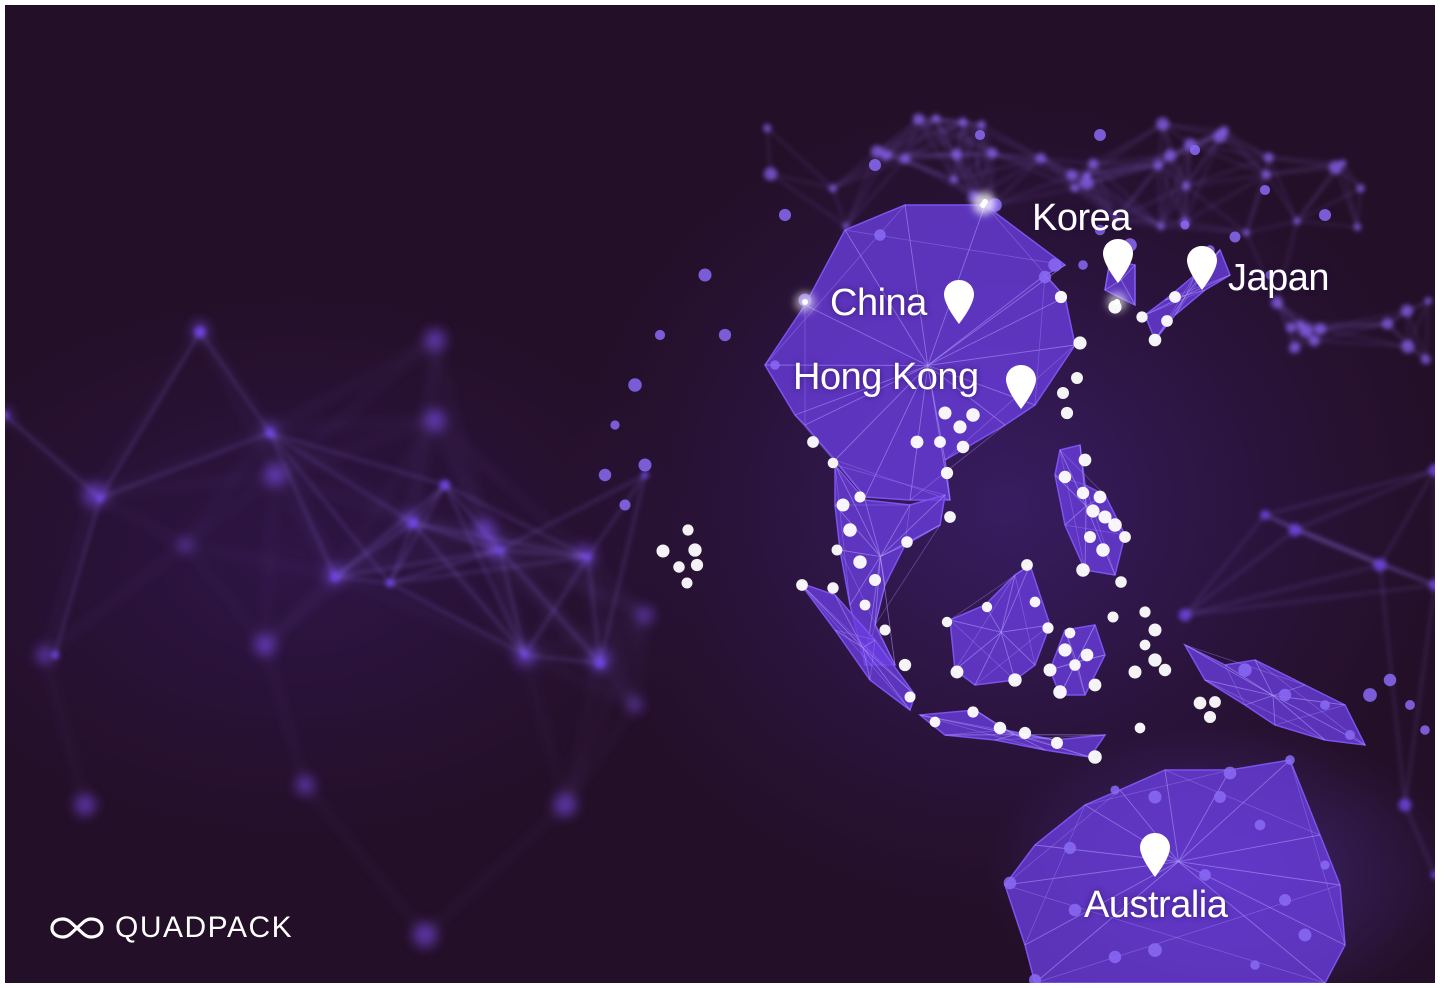  I want to click on brand-name: QUADPACK, so click(204, 927).